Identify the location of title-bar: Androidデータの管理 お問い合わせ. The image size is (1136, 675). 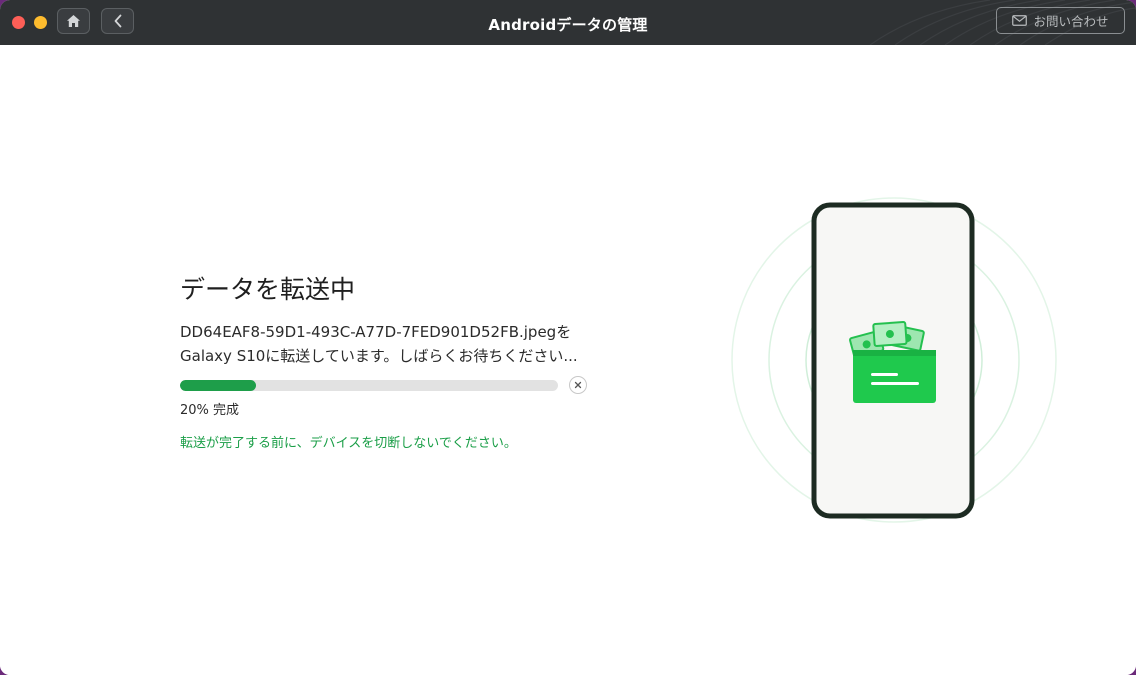
(568, 22).